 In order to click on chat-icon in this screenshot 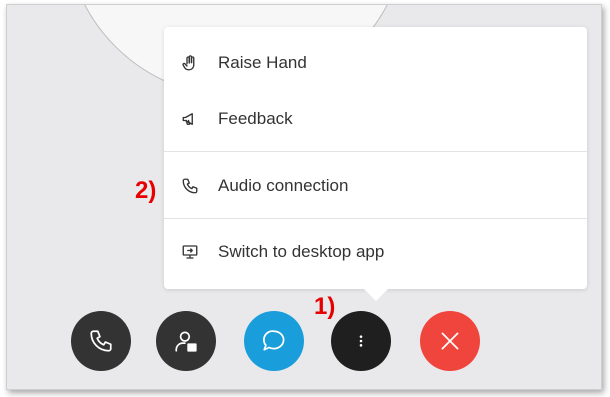, I will do `click(274, 340)`.